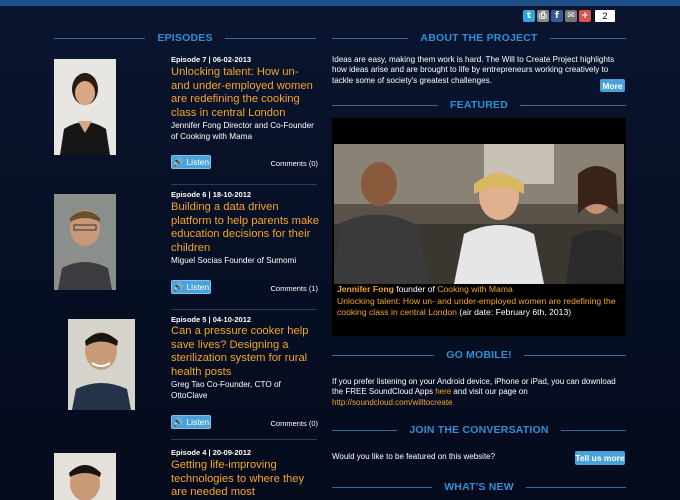 Image resolution: width=680 pixels, height=500 pixels. What do you see at coordinates (211, 194) in the screenshot?
I see `episode-meta: Episode 6 | 18-10-2012` at bounding box center [211, 194].